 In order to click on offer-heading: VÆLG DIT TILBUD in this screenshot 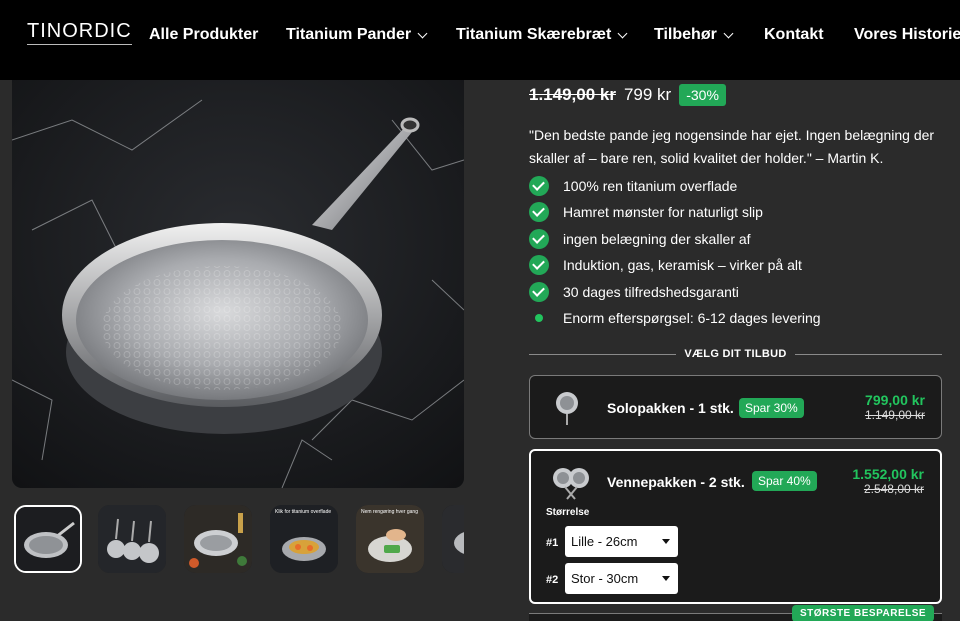, I will do `click(735, 354)`.